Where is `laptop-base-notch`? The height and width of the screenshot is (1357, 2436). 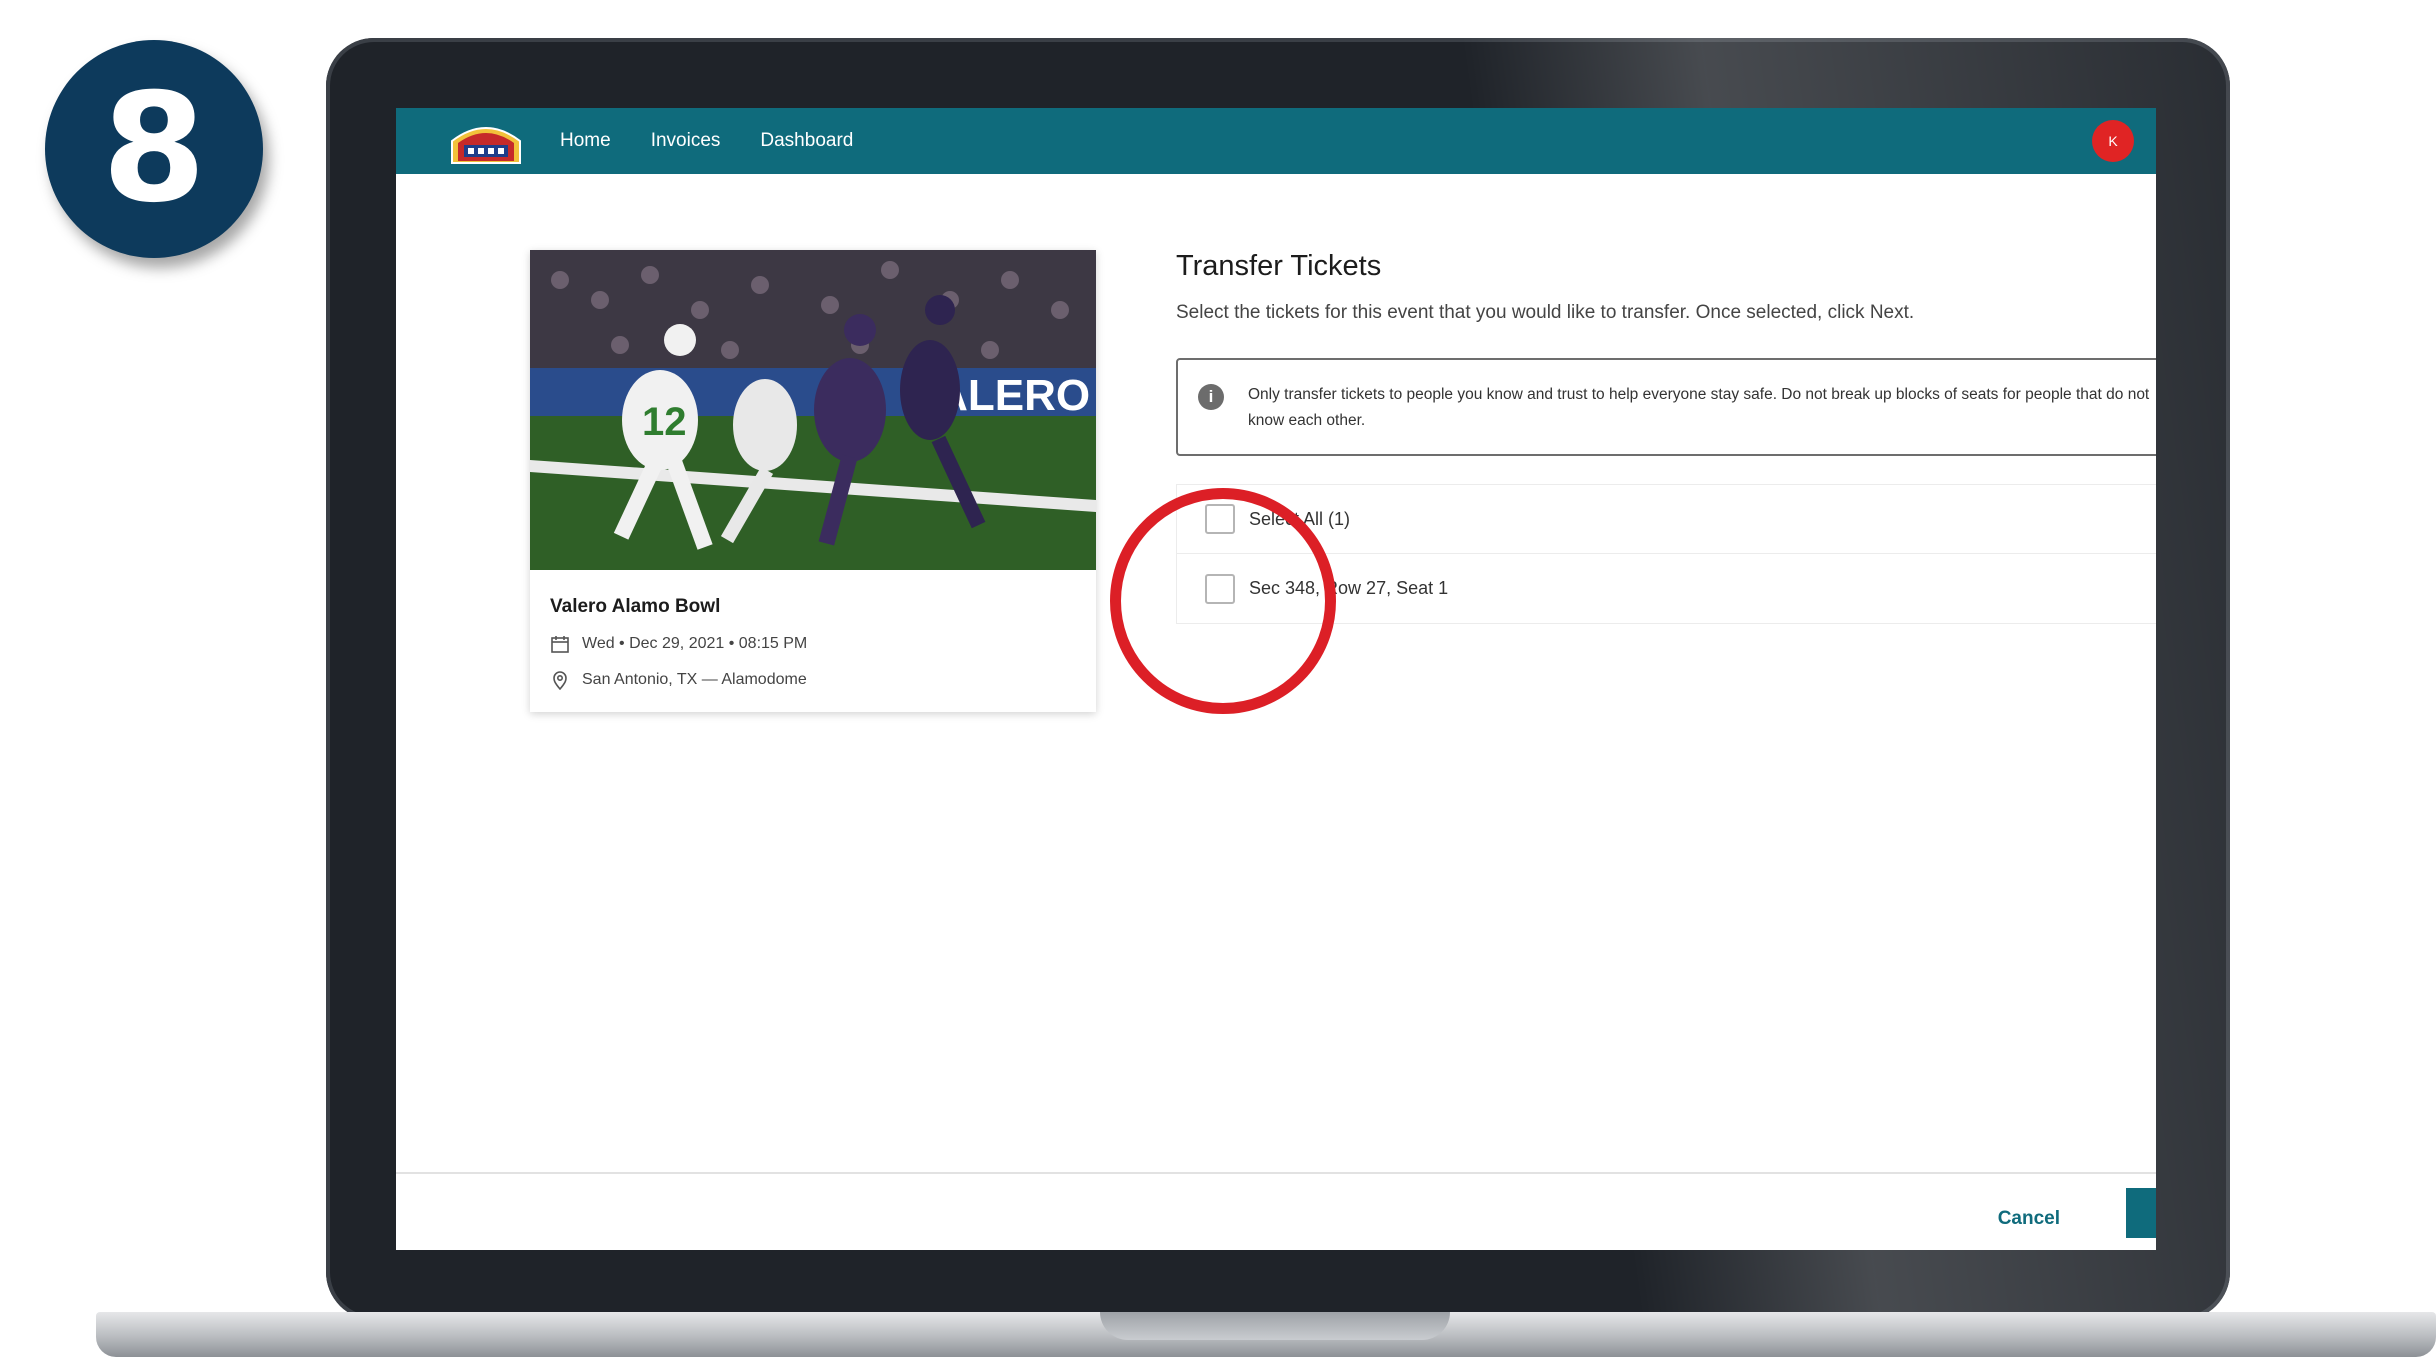 laptop-base-notch is located at coordinates (1275, 1326).